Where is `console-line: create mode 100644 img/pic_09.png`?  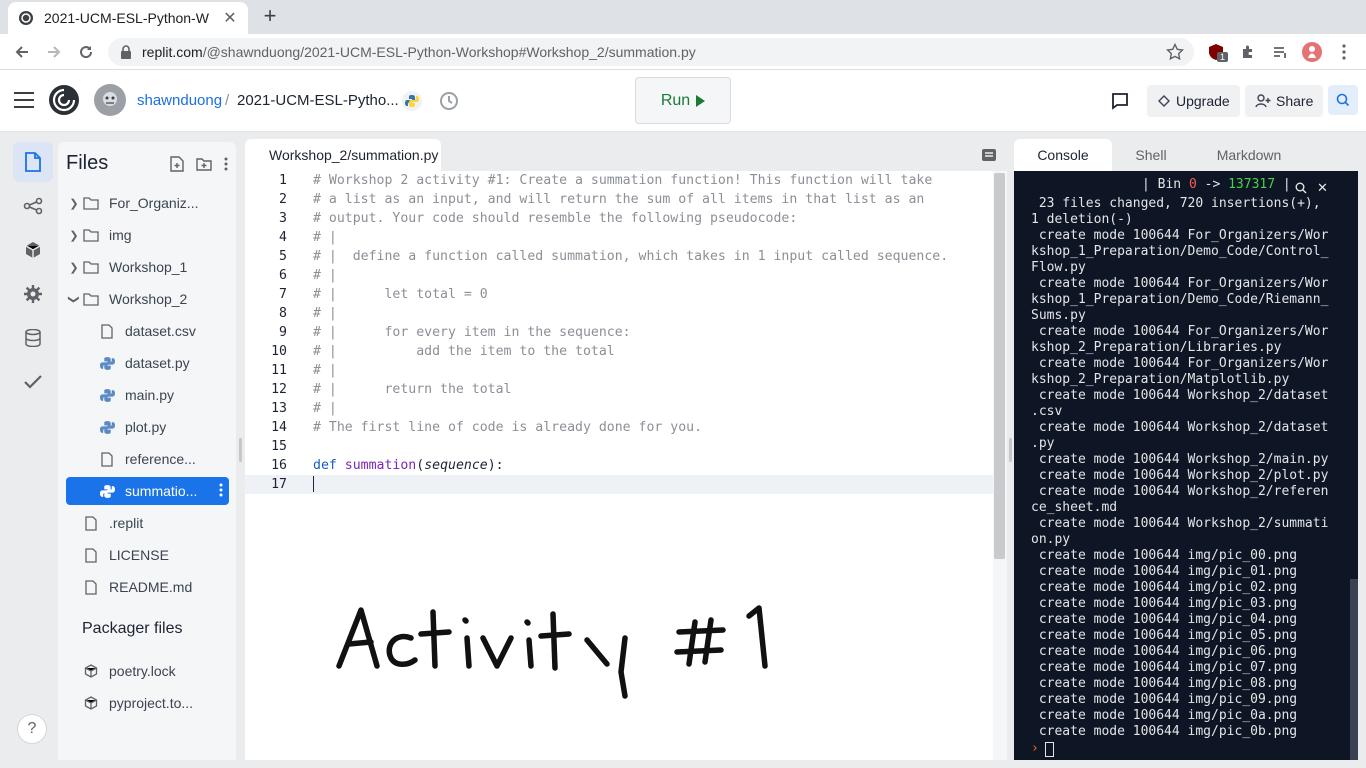
console-line: create mode 100644 img/pic_09.png is located at coordinates (1164, 699).